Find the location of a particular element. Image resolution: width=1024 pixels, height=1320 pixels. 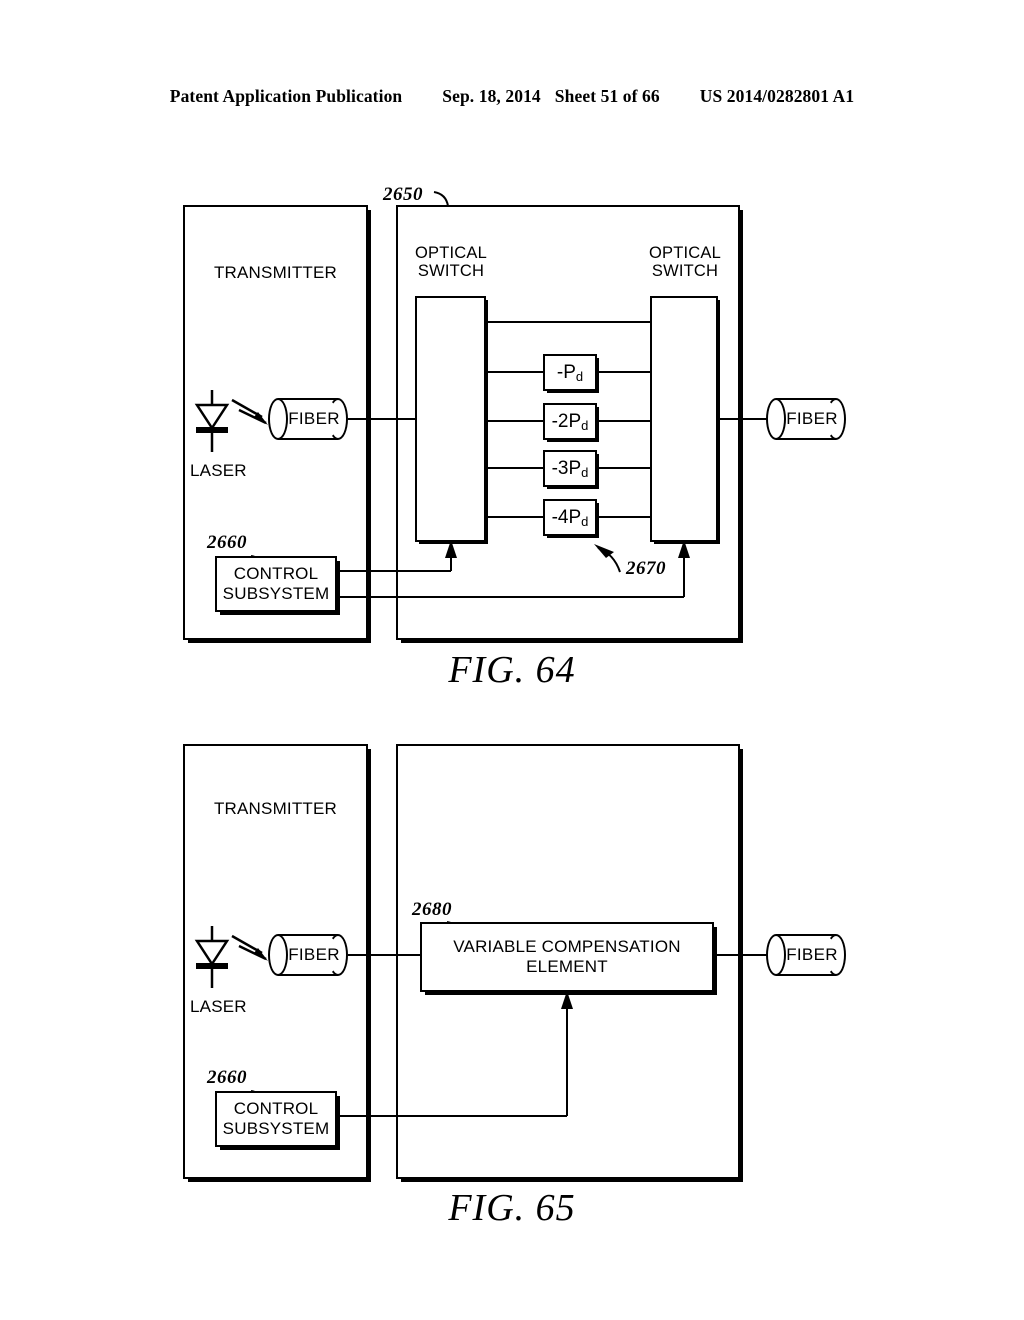

laser-label-fig65: LASER is located at coordinates (218, 1006).